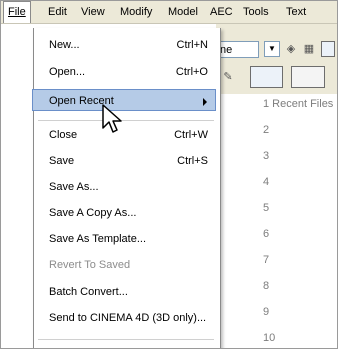 This screenshot has height=349, width=338. What do you see at coordinates (266, 77) in the screenshot?
I see `snap-icon` at bounding box center [266, 77].